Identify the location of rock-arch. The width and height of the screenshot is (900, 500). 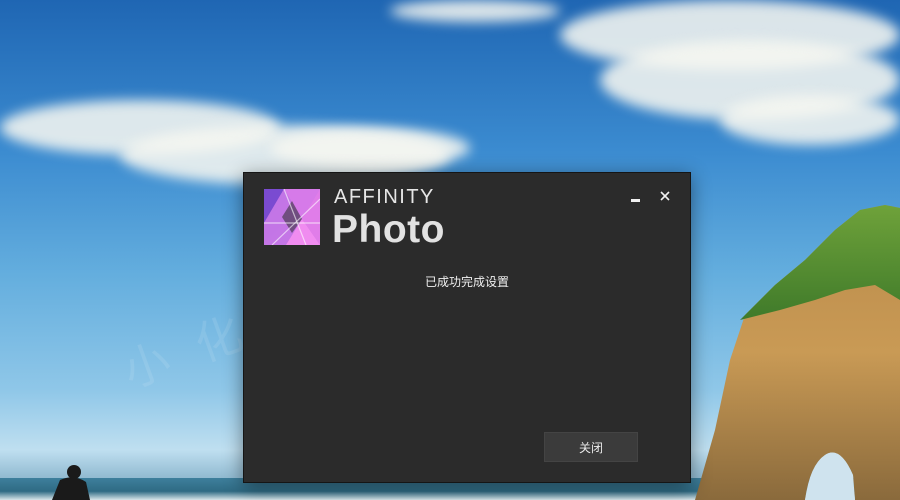
(797, 352).